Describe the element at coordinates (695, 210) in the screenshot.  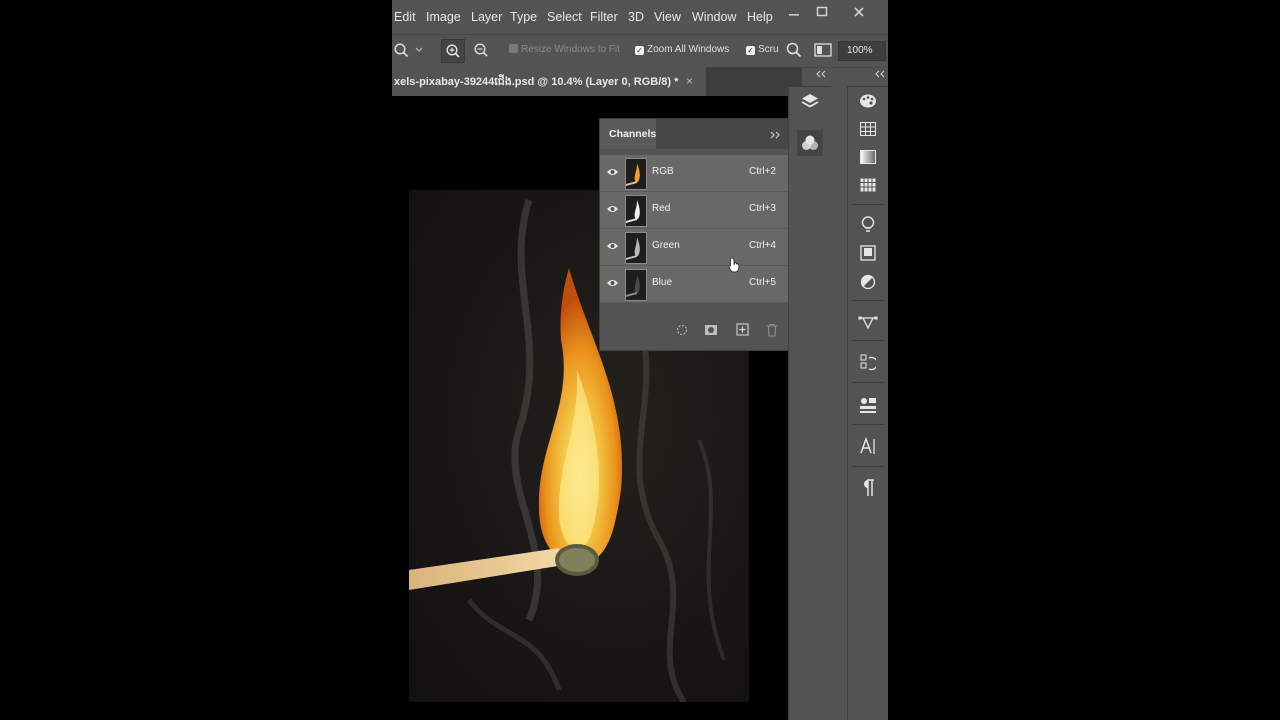
I see `channel-row-red: Red Ctrl+3` at that location.